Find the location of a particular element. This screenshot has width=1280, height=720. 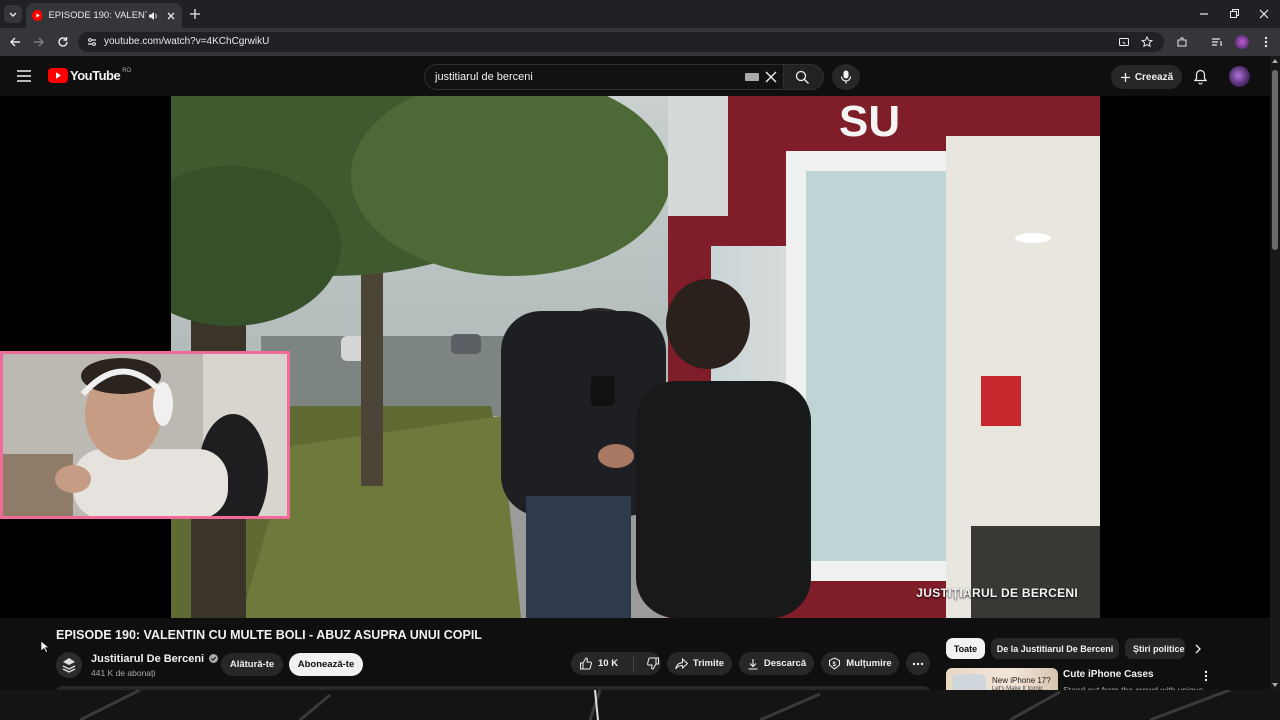

bookmark-star-icon is located at coordinates (1147, 42).